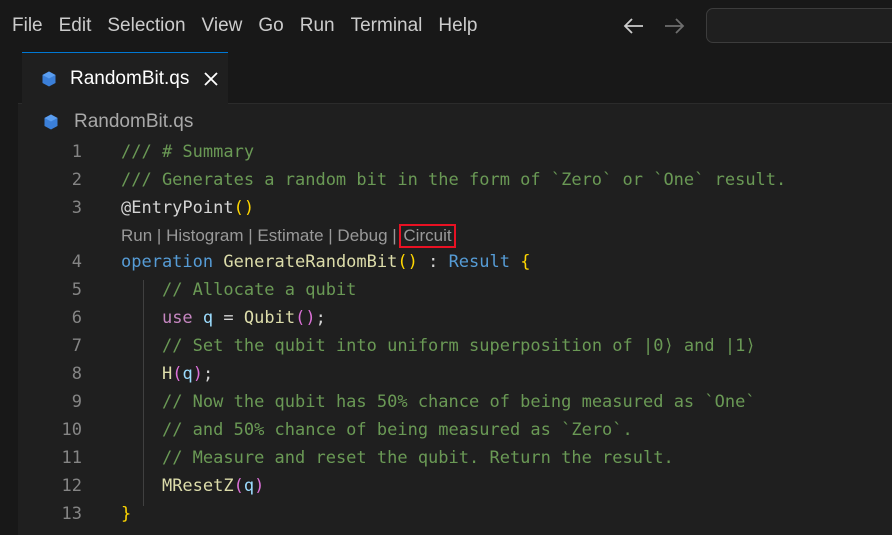 The width and height of the screenshot is (892, 535). I want to click on code-text: /// # Summary, so click(187, 152).